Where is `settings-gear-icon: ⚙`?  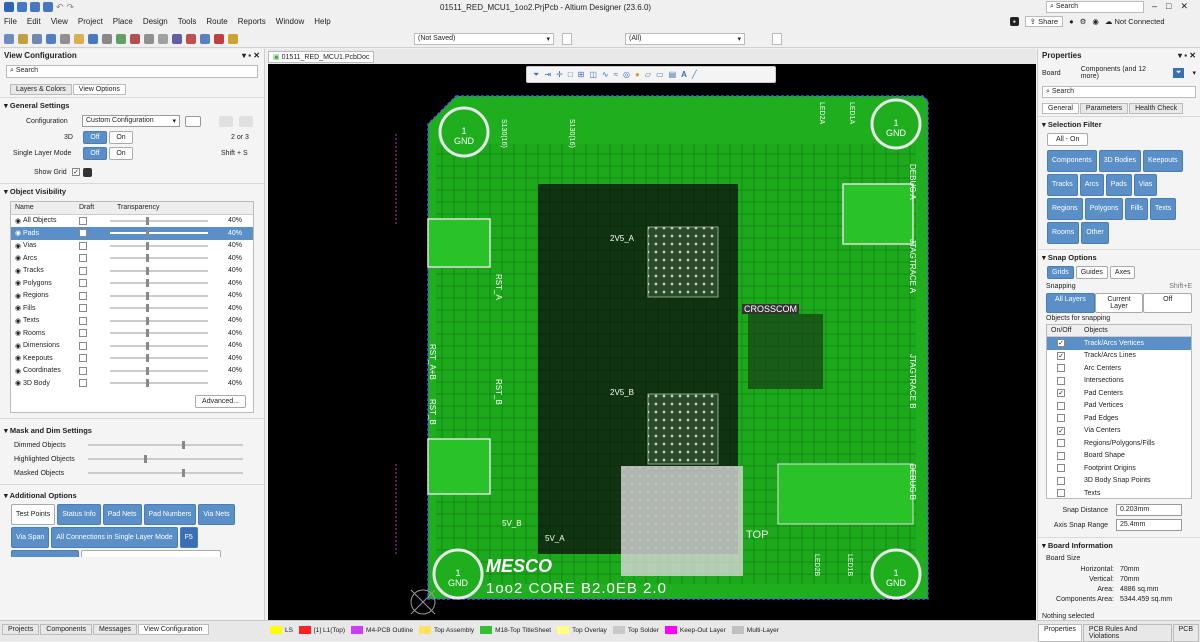
settings-gear-icon: ⚙ is located at coordinates (1083, 21).